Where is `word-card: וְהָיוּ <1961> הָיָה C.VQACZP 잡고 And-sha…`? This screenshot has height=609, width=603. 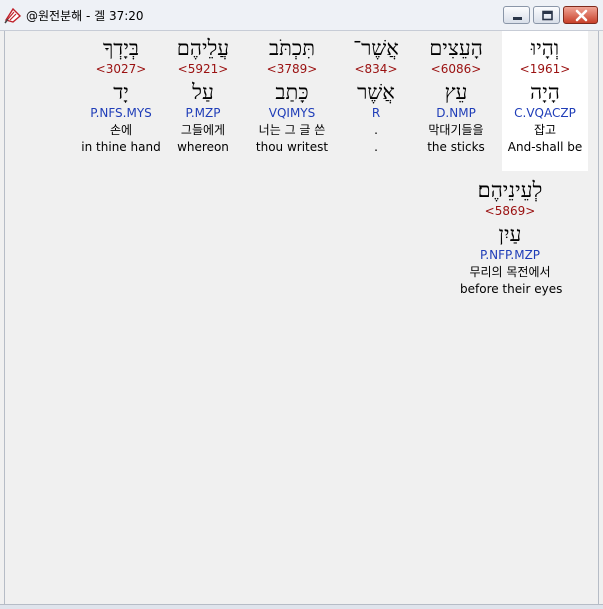 word-card: וְהָיוּ <1961> הָיָה C.VQACZP 잡고 And-sha… is located at coordinates (545, 101).